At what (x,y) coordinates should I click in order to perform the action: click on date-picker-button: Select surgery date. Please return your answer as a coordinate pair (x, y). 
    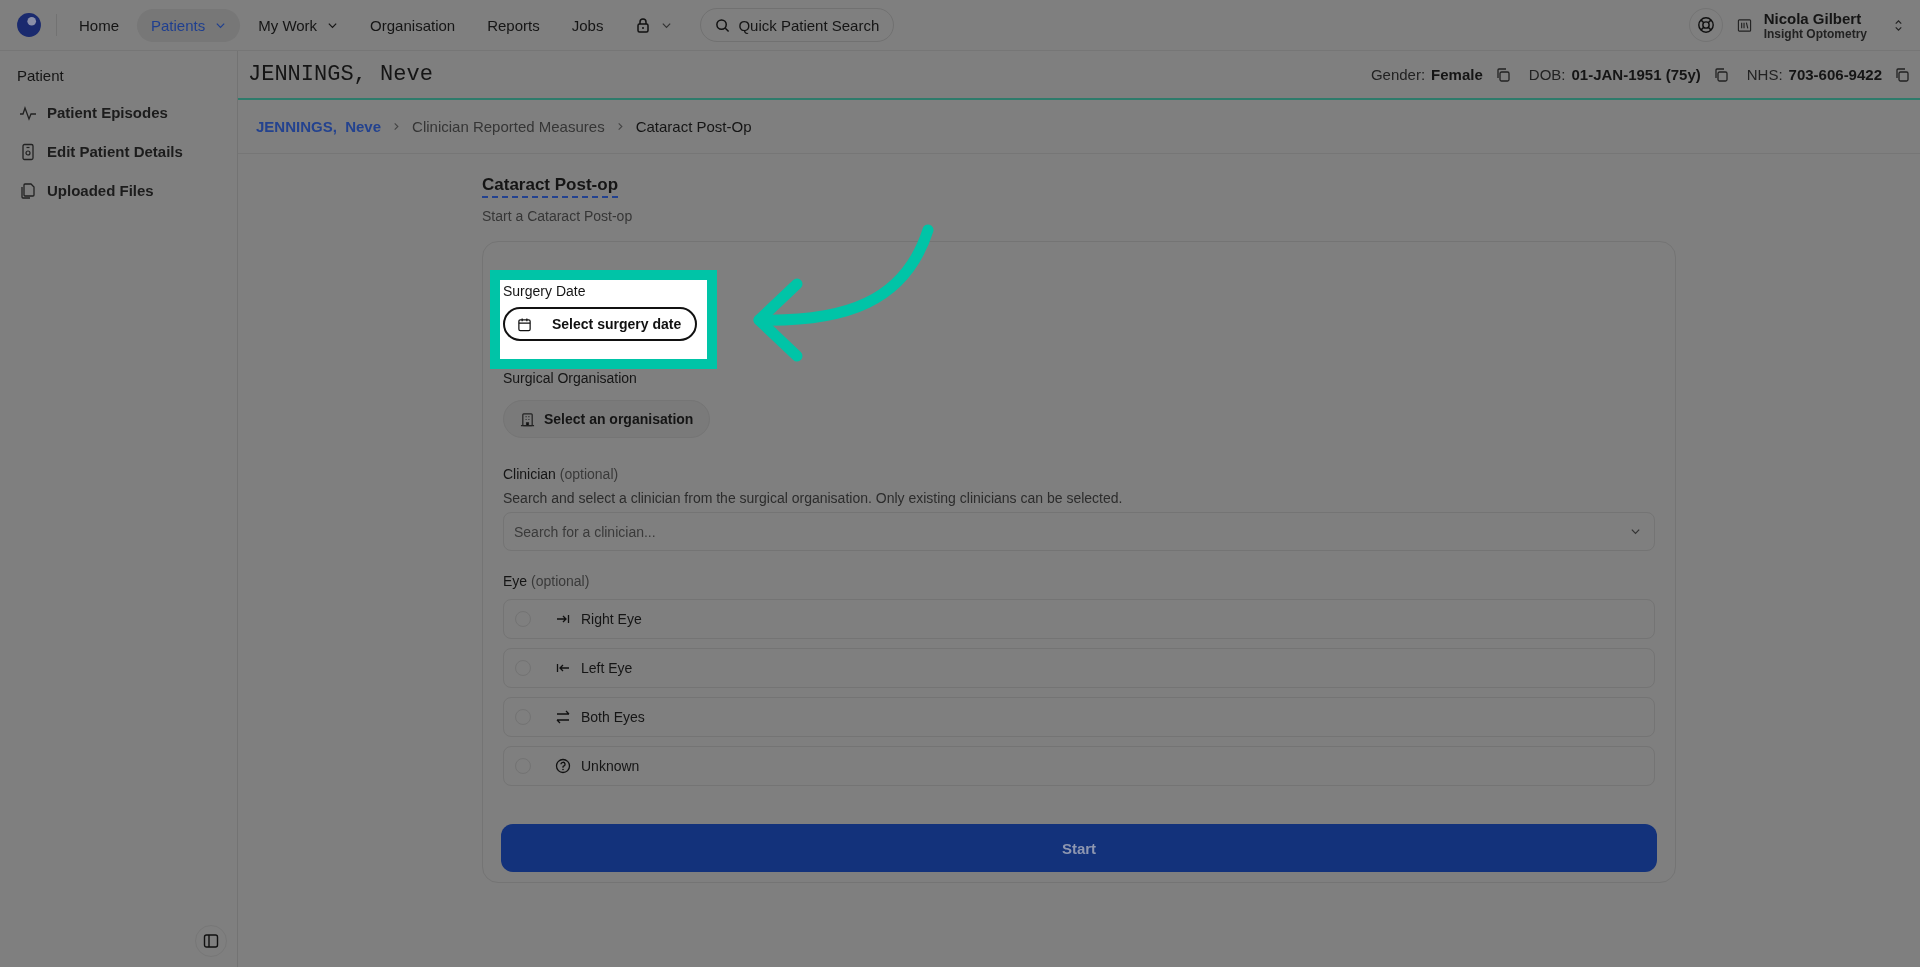
    Looking at the image, I should click on (600, 324).